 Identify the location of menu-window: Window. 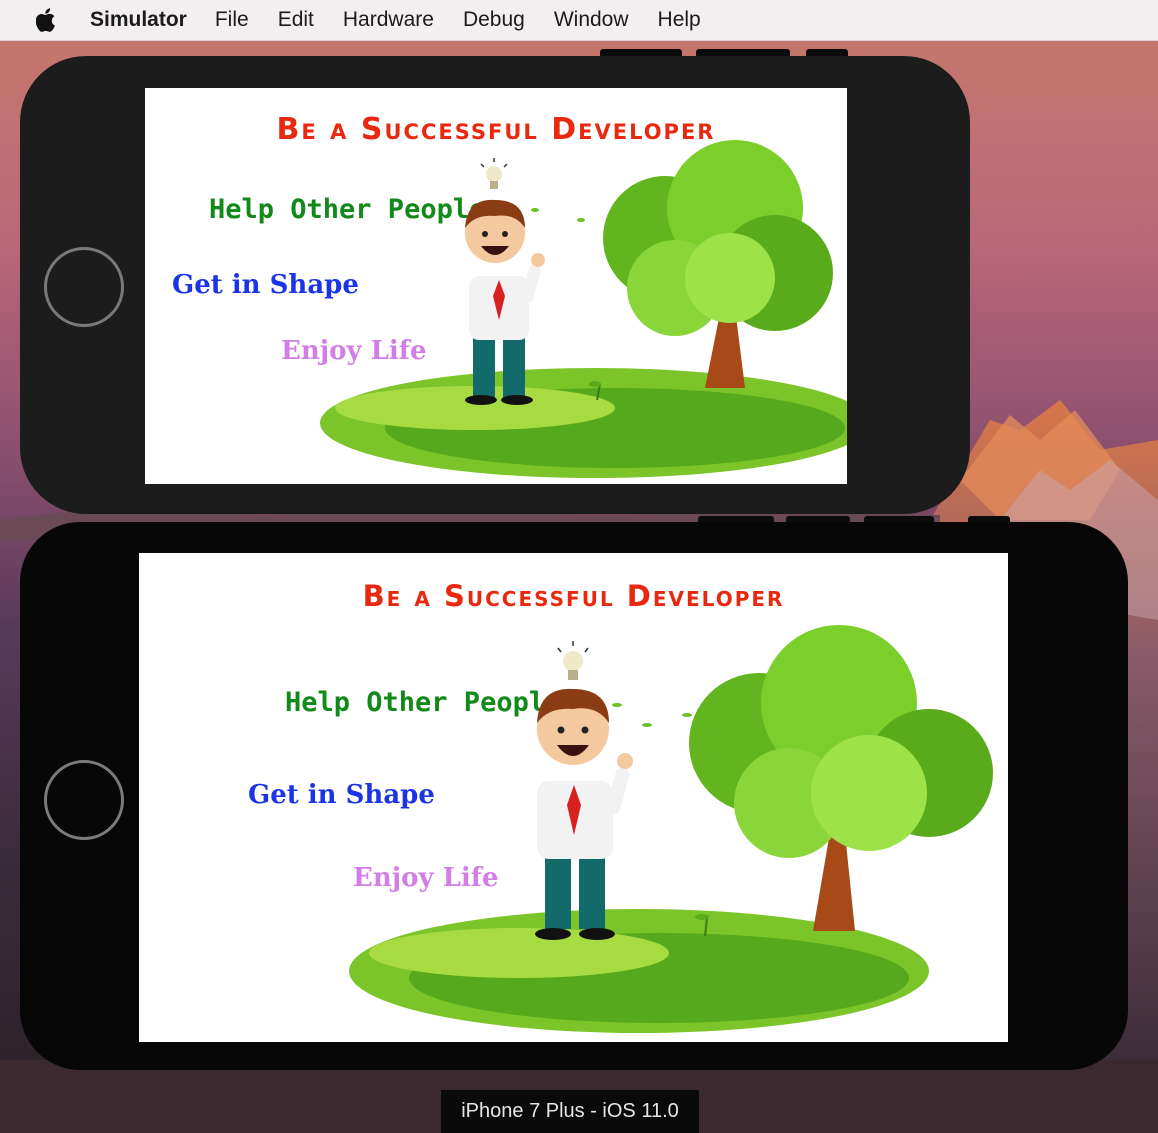
(591, 20).